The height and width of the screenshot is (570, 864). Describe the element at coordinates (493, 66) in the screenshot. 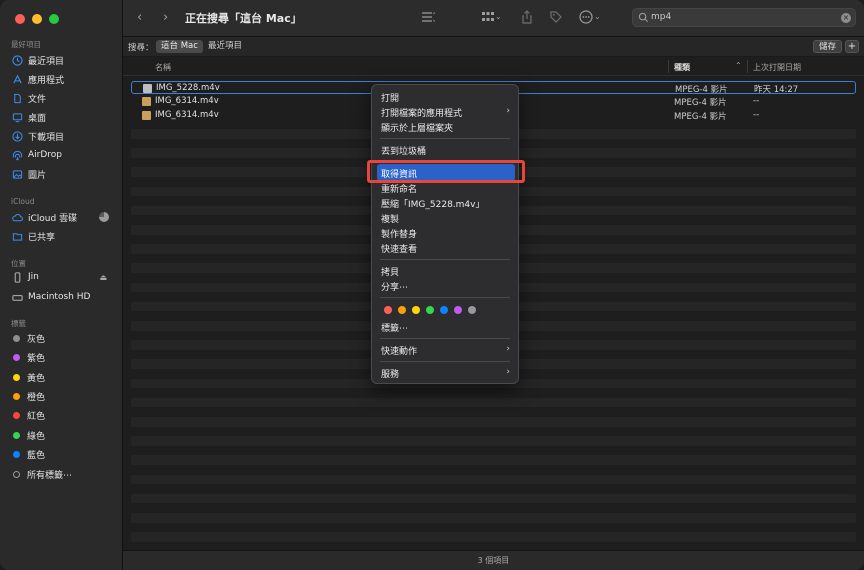

I see `column-header: 名稱 種類 ⌃ 上次打開日期` at that location.